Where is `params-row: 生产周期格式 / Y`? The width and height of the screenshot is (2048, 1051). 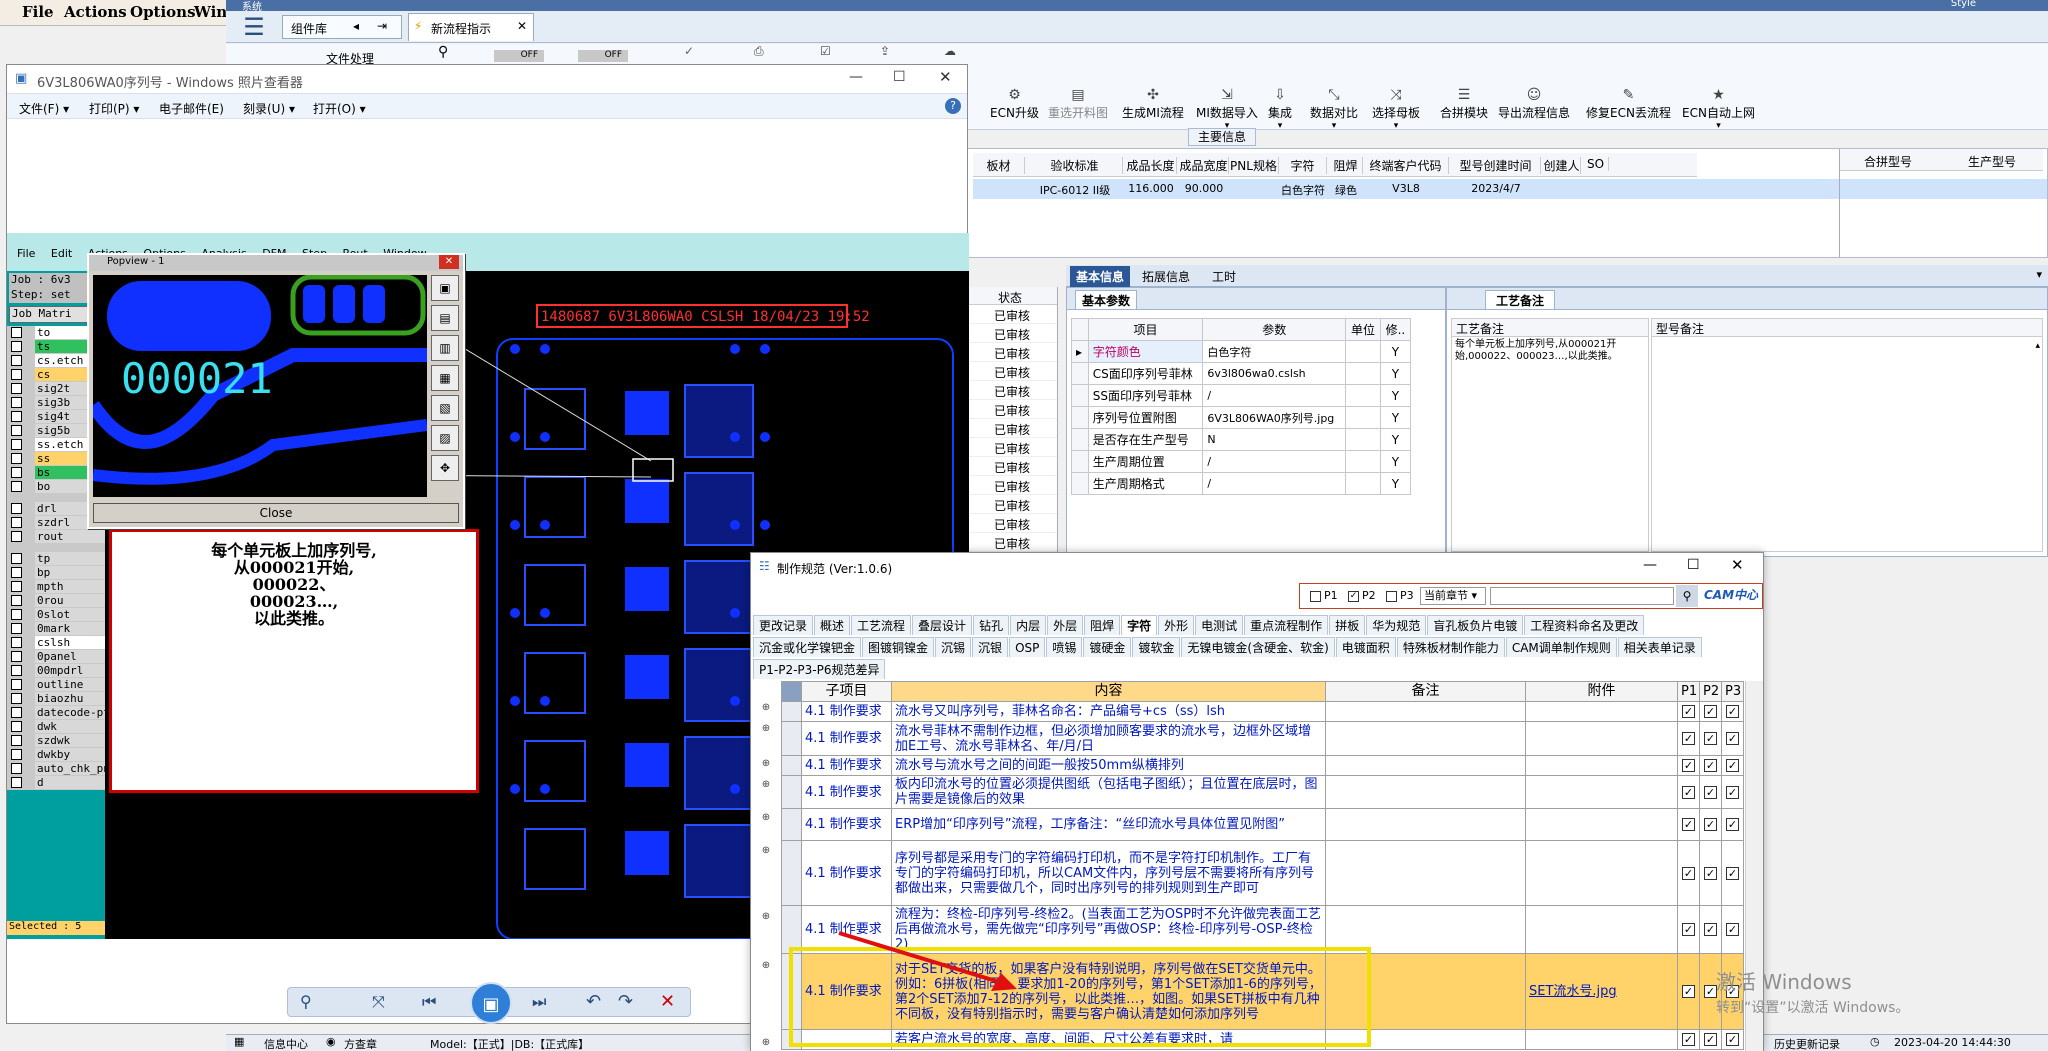 params-row: 生产周期格式 / Y is located at coordinates (1241, 483).